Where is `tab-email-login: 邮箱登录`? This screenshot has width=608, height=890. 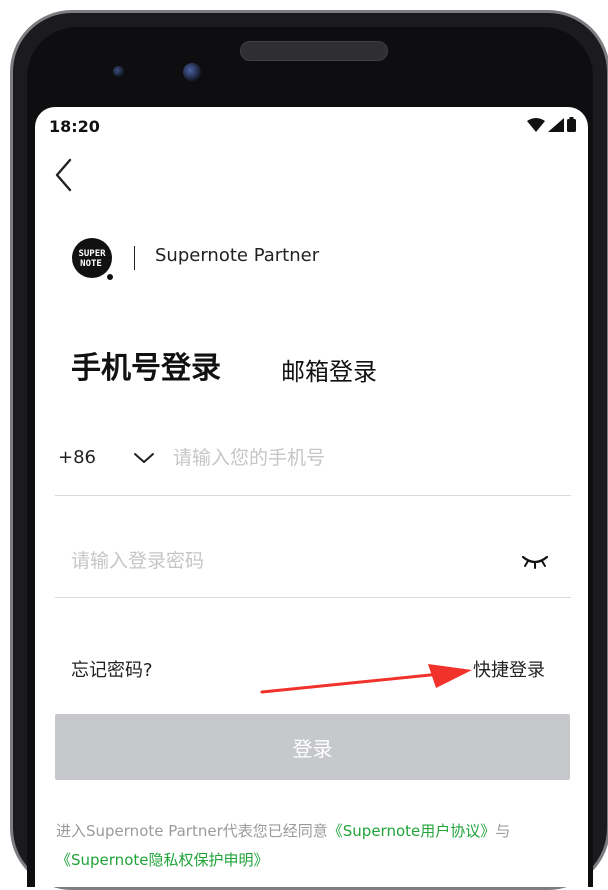
tab-email-login: 邮箱登录 is located at coordinates (329, 369).